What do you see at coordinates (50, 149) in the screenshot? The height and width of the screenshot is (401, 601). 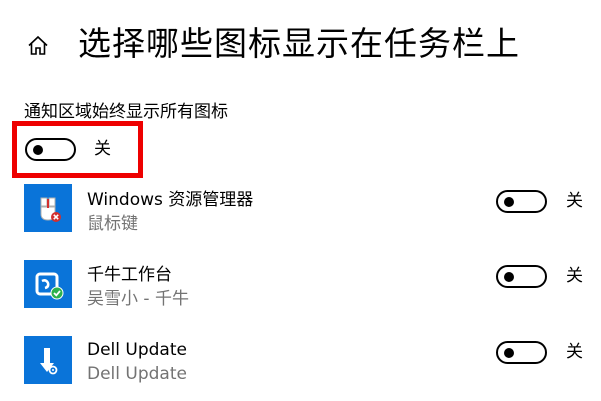 I see `always-show-all-icons-toggle` at bounding box center [50, 149].